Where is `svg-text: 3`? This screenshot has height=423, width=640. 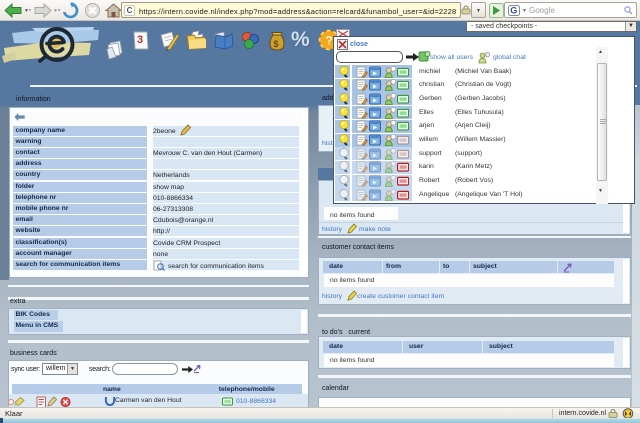
svg-text: 3 is located at coordinates (140, 40).